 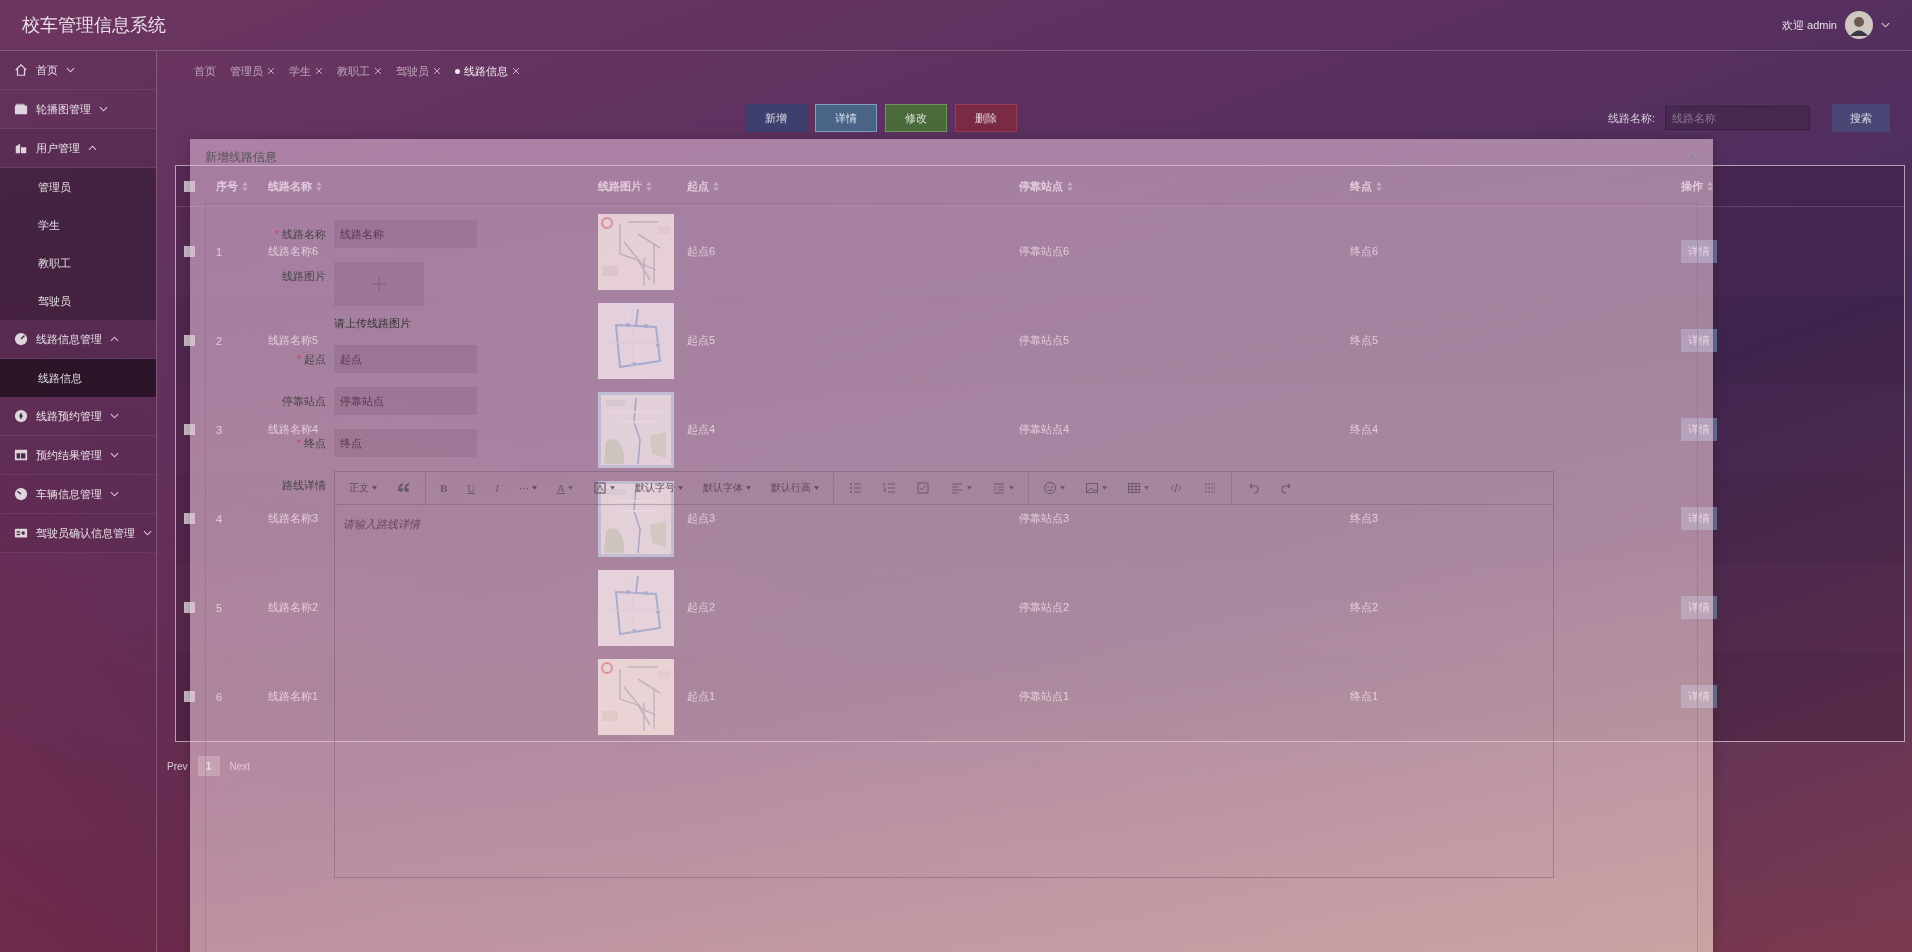 I want to click on toolbar-button: 默认字体, so click(x=726, y=488).